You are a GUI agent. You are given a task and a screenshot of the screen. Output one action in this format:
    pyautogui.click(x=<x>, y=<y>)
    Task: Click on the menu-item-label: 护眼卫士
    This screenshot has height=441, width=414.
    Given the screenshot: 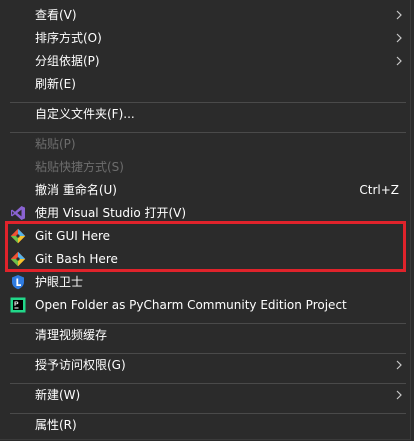 What is the action you would take?
    pyautogui.click(x=59, y=282)
    